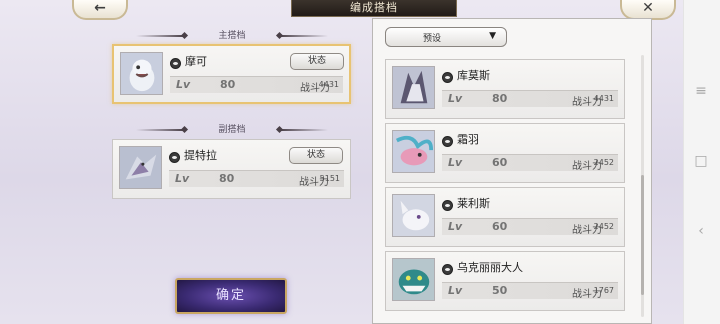  What do you see at coordinates (231, 169) in the screenshot?
I see `sub-partner-card: 提特拉 状态 Lv 80 战斗力 5151` at bounding box center [231, 169].